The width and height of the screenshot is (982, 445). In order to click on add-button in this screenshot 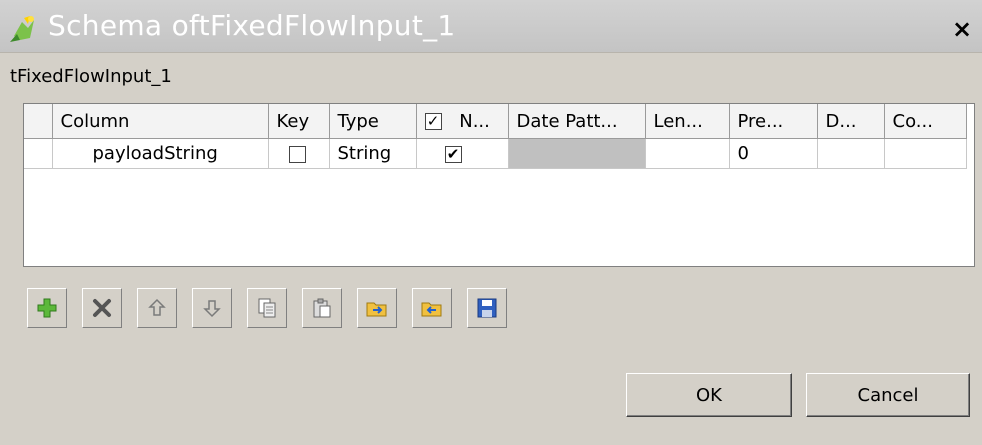, I will do `click(47, 308)`.